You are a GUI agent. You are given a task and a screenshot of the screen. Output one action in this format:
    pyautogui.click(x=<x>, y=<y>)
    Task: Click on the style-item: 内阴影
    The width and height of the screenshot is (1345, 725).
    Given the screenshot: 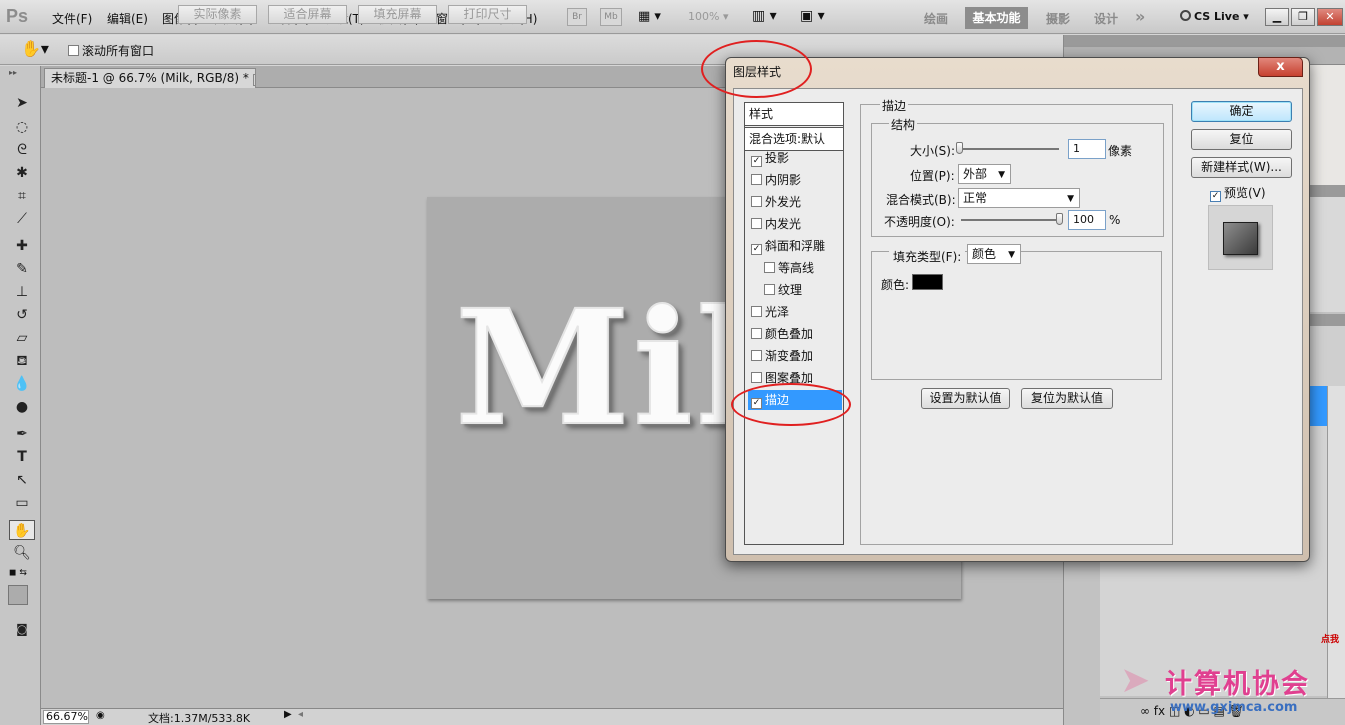 What is the action you would take?
    pyautogui.click(x=795, y=180)
    